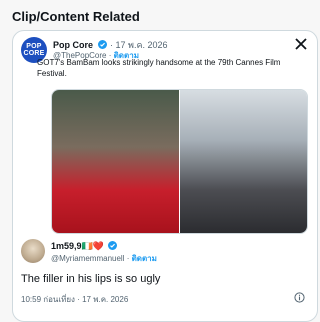  I want to click on reply-timestamp: 10:59 ก่อนเที่ยง · 17 พ.ค. 2026, so click(74, 299).